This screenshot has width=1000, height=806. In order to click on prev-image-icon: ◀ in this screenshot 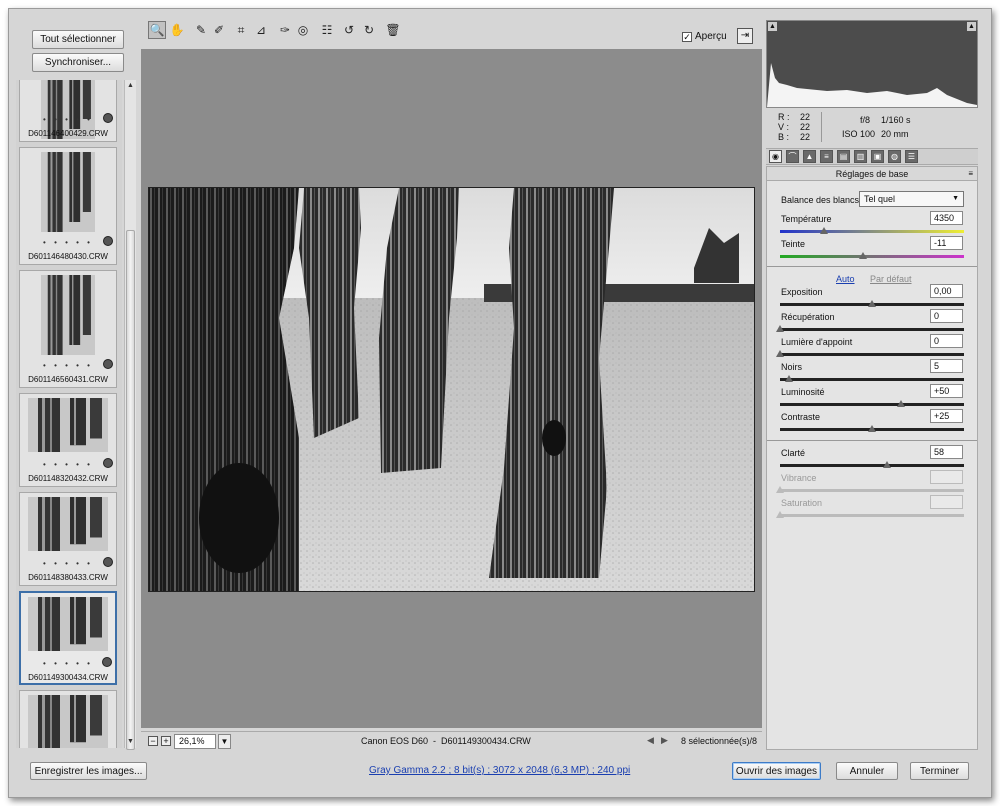, I will do `click(650, 740)`.